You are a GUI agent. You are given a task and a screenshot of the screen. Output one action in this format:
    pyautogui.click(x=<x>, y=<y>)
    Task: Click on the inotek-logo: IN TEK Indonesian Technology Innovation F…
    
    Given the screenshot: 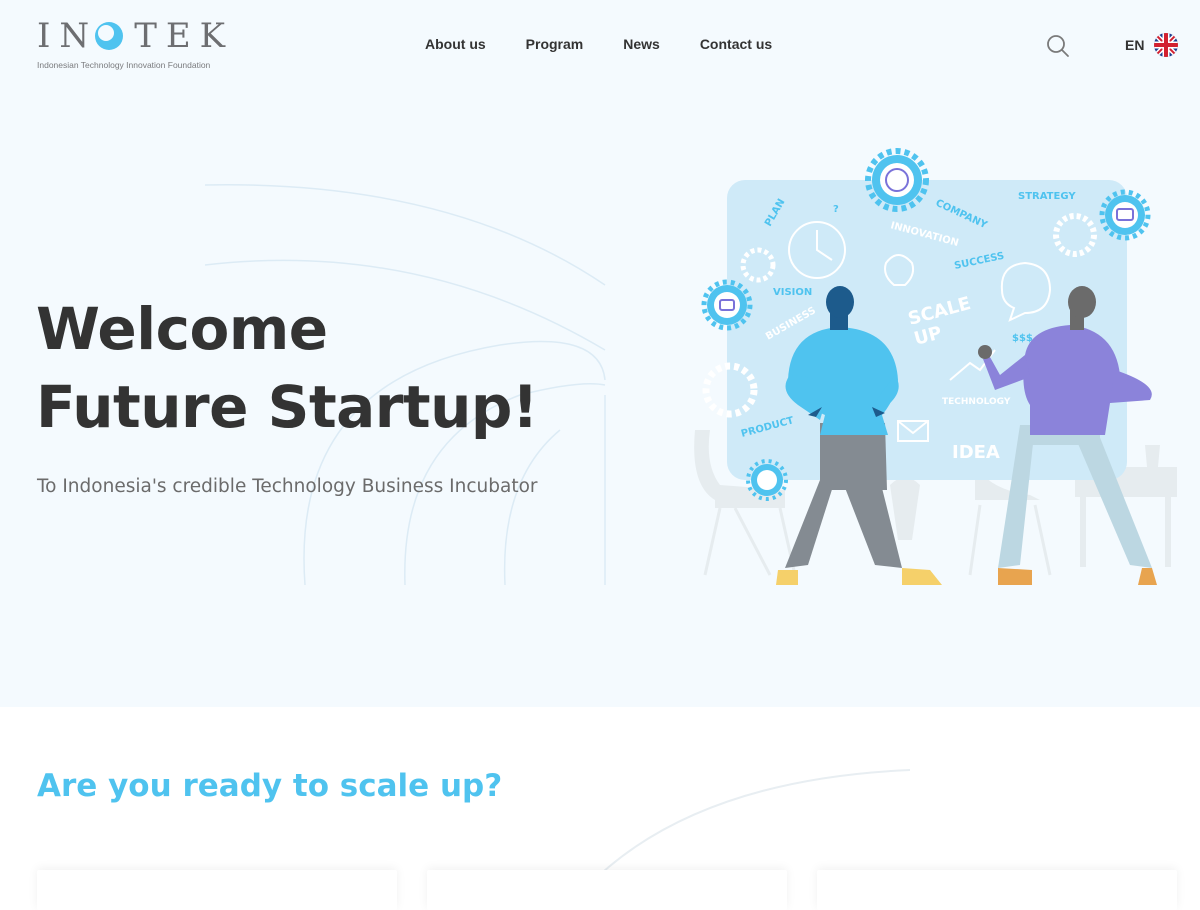 What is the action you would take?
    pyautogui.click(x=137, y=46)
    